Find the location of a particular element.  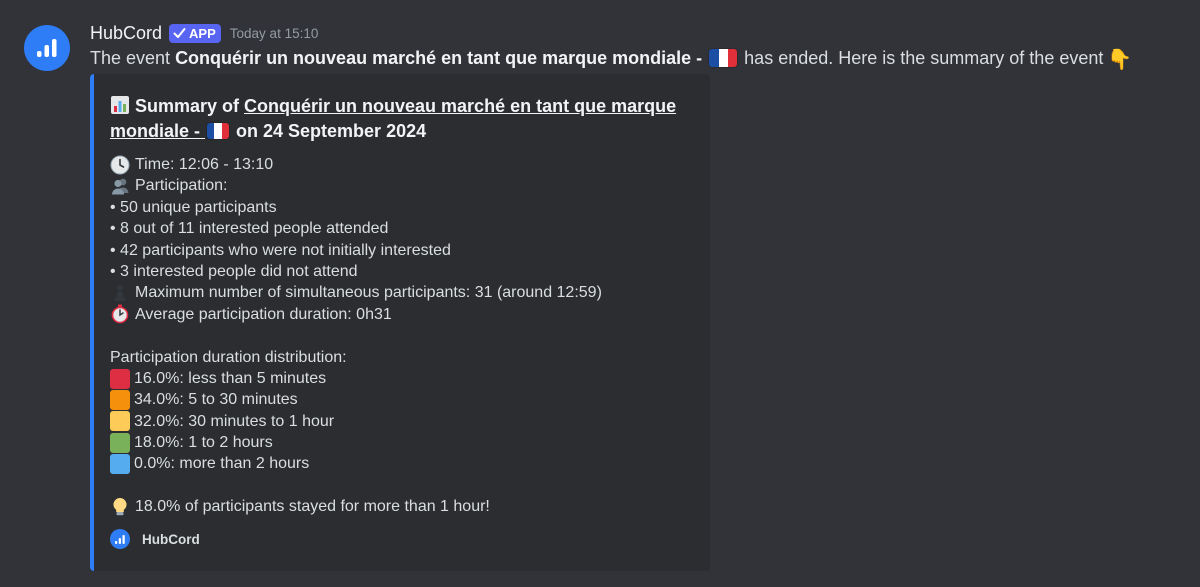

light-bulb-icon is located at coordinates (120, 507).